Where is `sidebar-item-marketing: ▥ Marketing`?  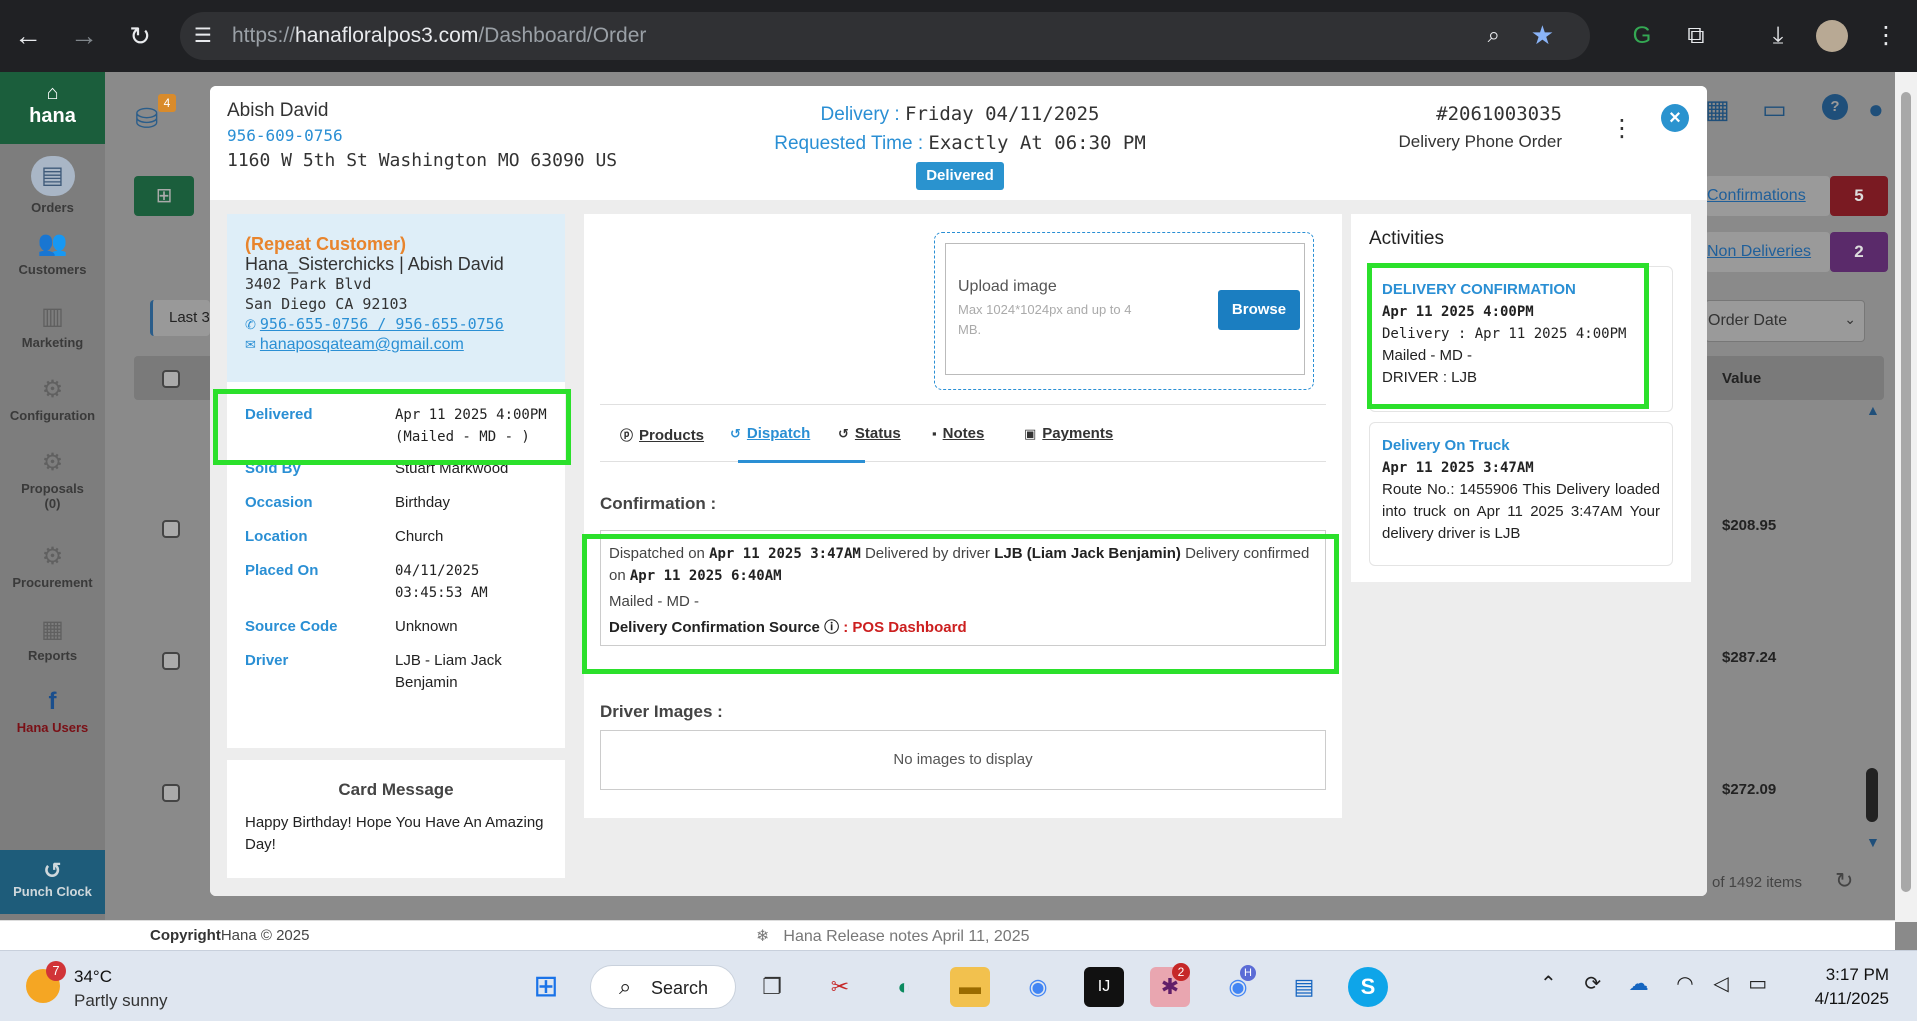
sidebar-item-marketing: ▥ Marketing is located at coordinates (52, 326).